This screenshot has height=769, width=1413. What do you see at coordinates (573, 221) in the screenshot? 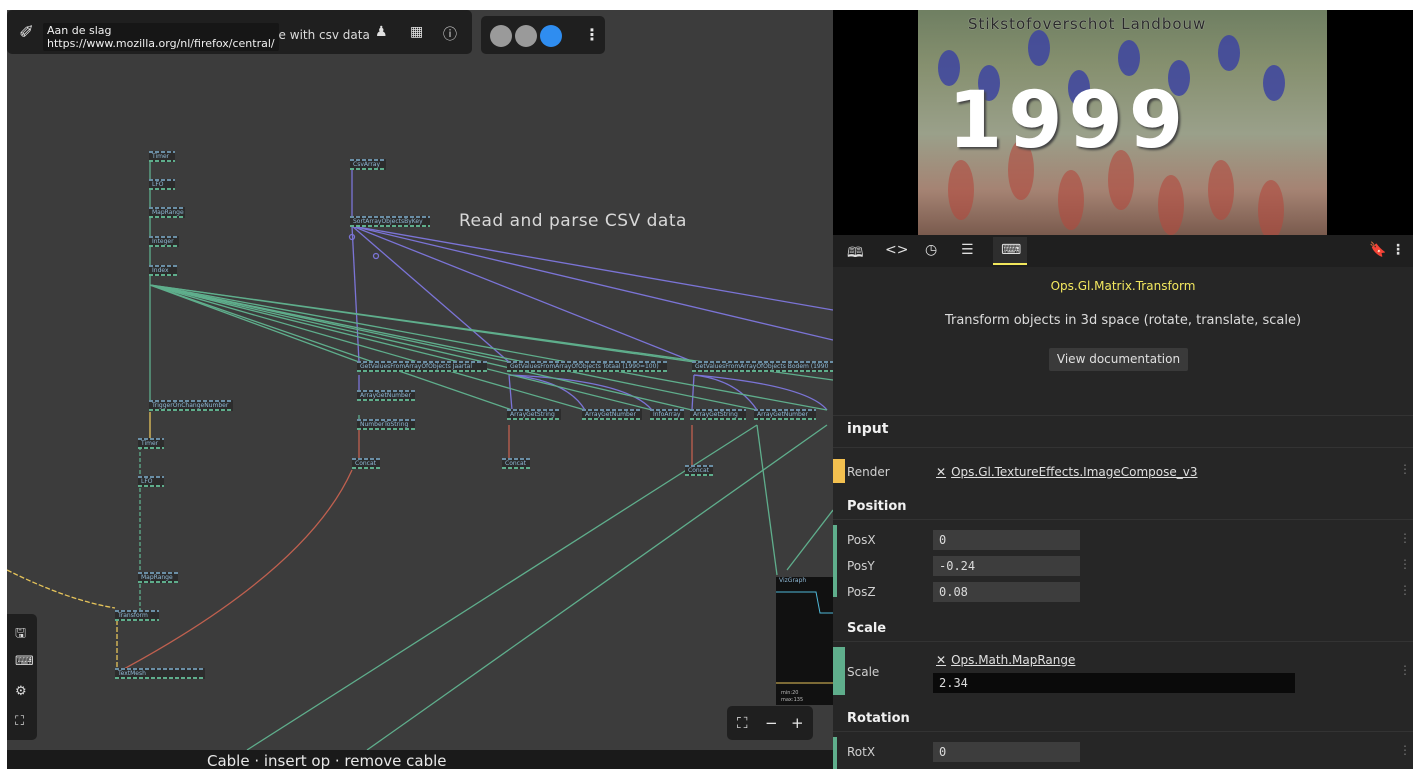
I see `canvas-comment-title: Read and parse CSV data` at bounding box center [573, 221].